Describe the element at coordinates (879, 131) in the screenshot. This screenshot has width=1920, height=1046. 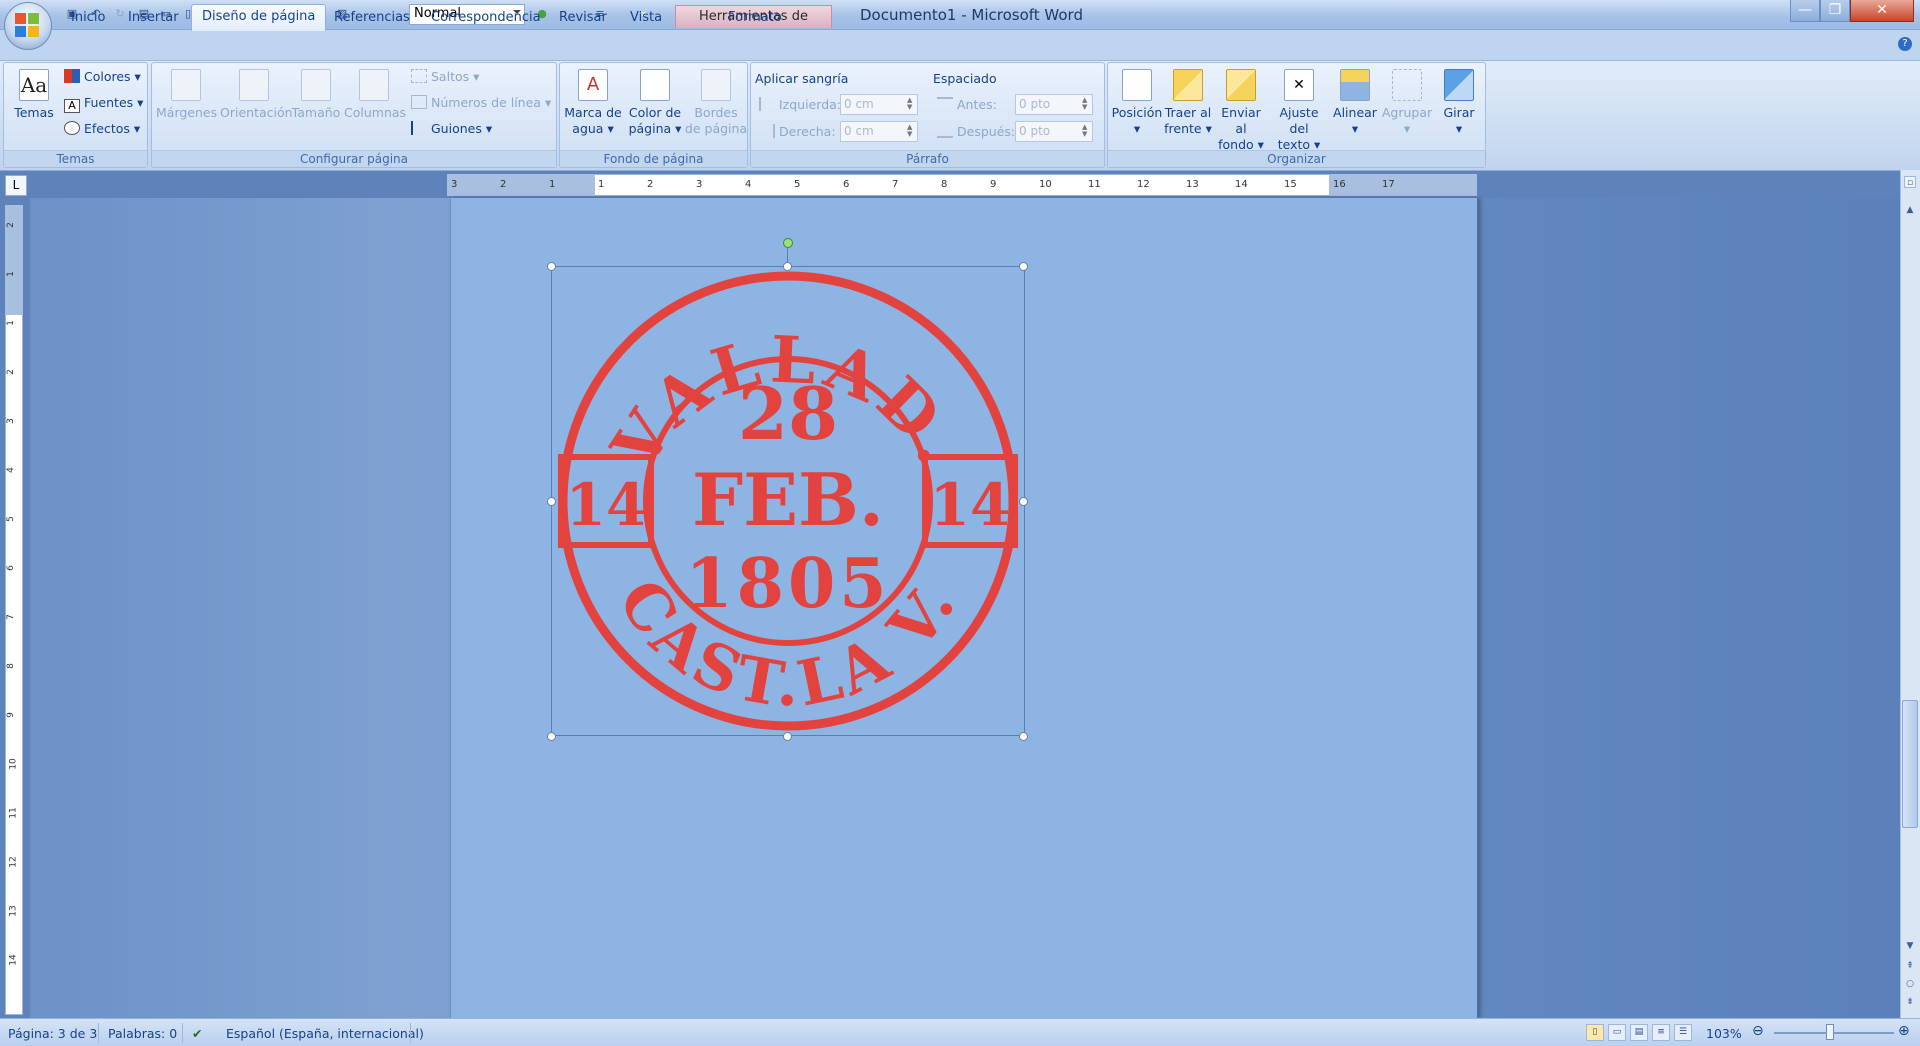
I see `derecha-field: 0 cm ▲ ▼` at that location.